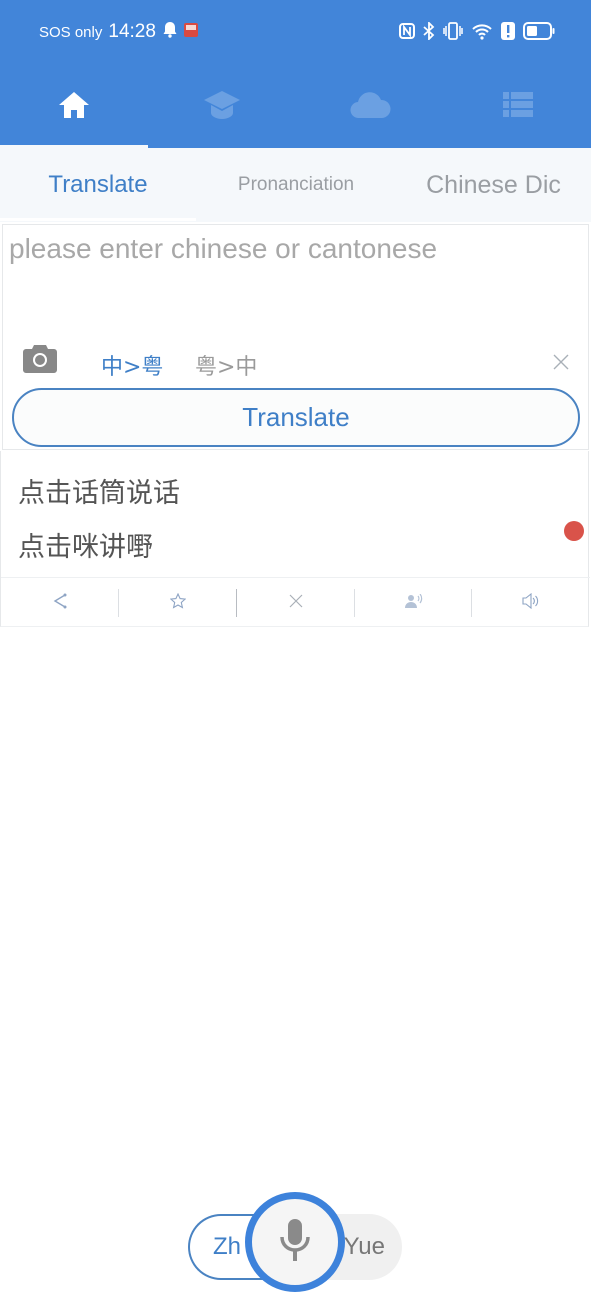 The image size is (591, 1292). What do you see at coordinates (190, 32) in the screenshot?
I see `app-notification-icon` at bounding box center [190, 32].